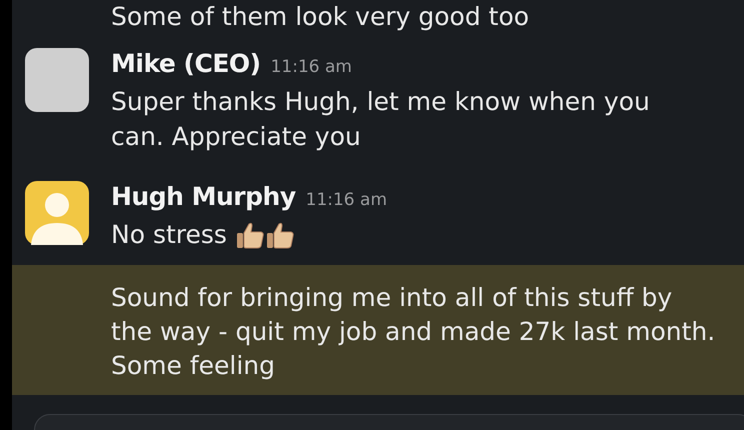 The image size is (744, 430). What do you see at coordinates (320, 17) in the screenshot?
I see `message-text: Some of them look very good too` at bounding box center [320, 17].